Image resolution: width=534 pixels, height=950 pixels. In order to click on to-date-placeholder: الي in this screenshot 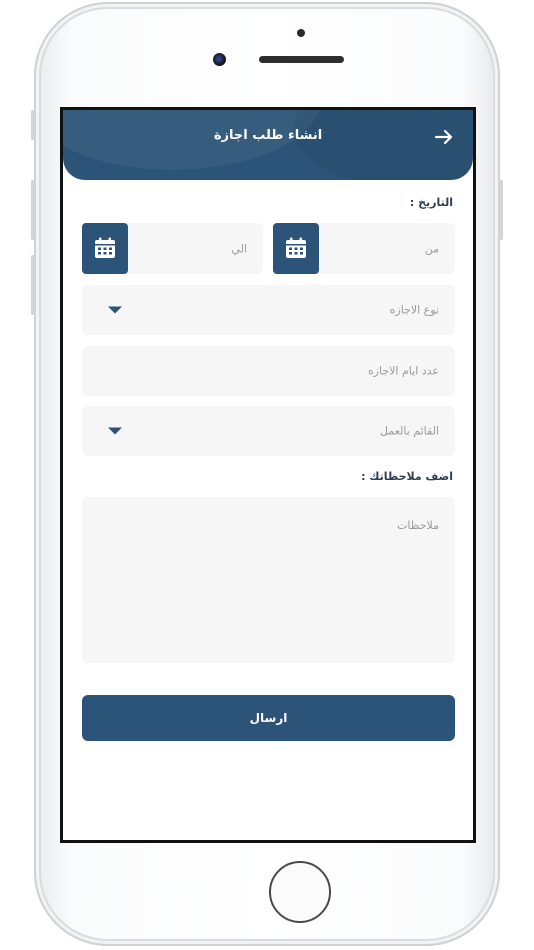, I will do `click(239, 248)`.